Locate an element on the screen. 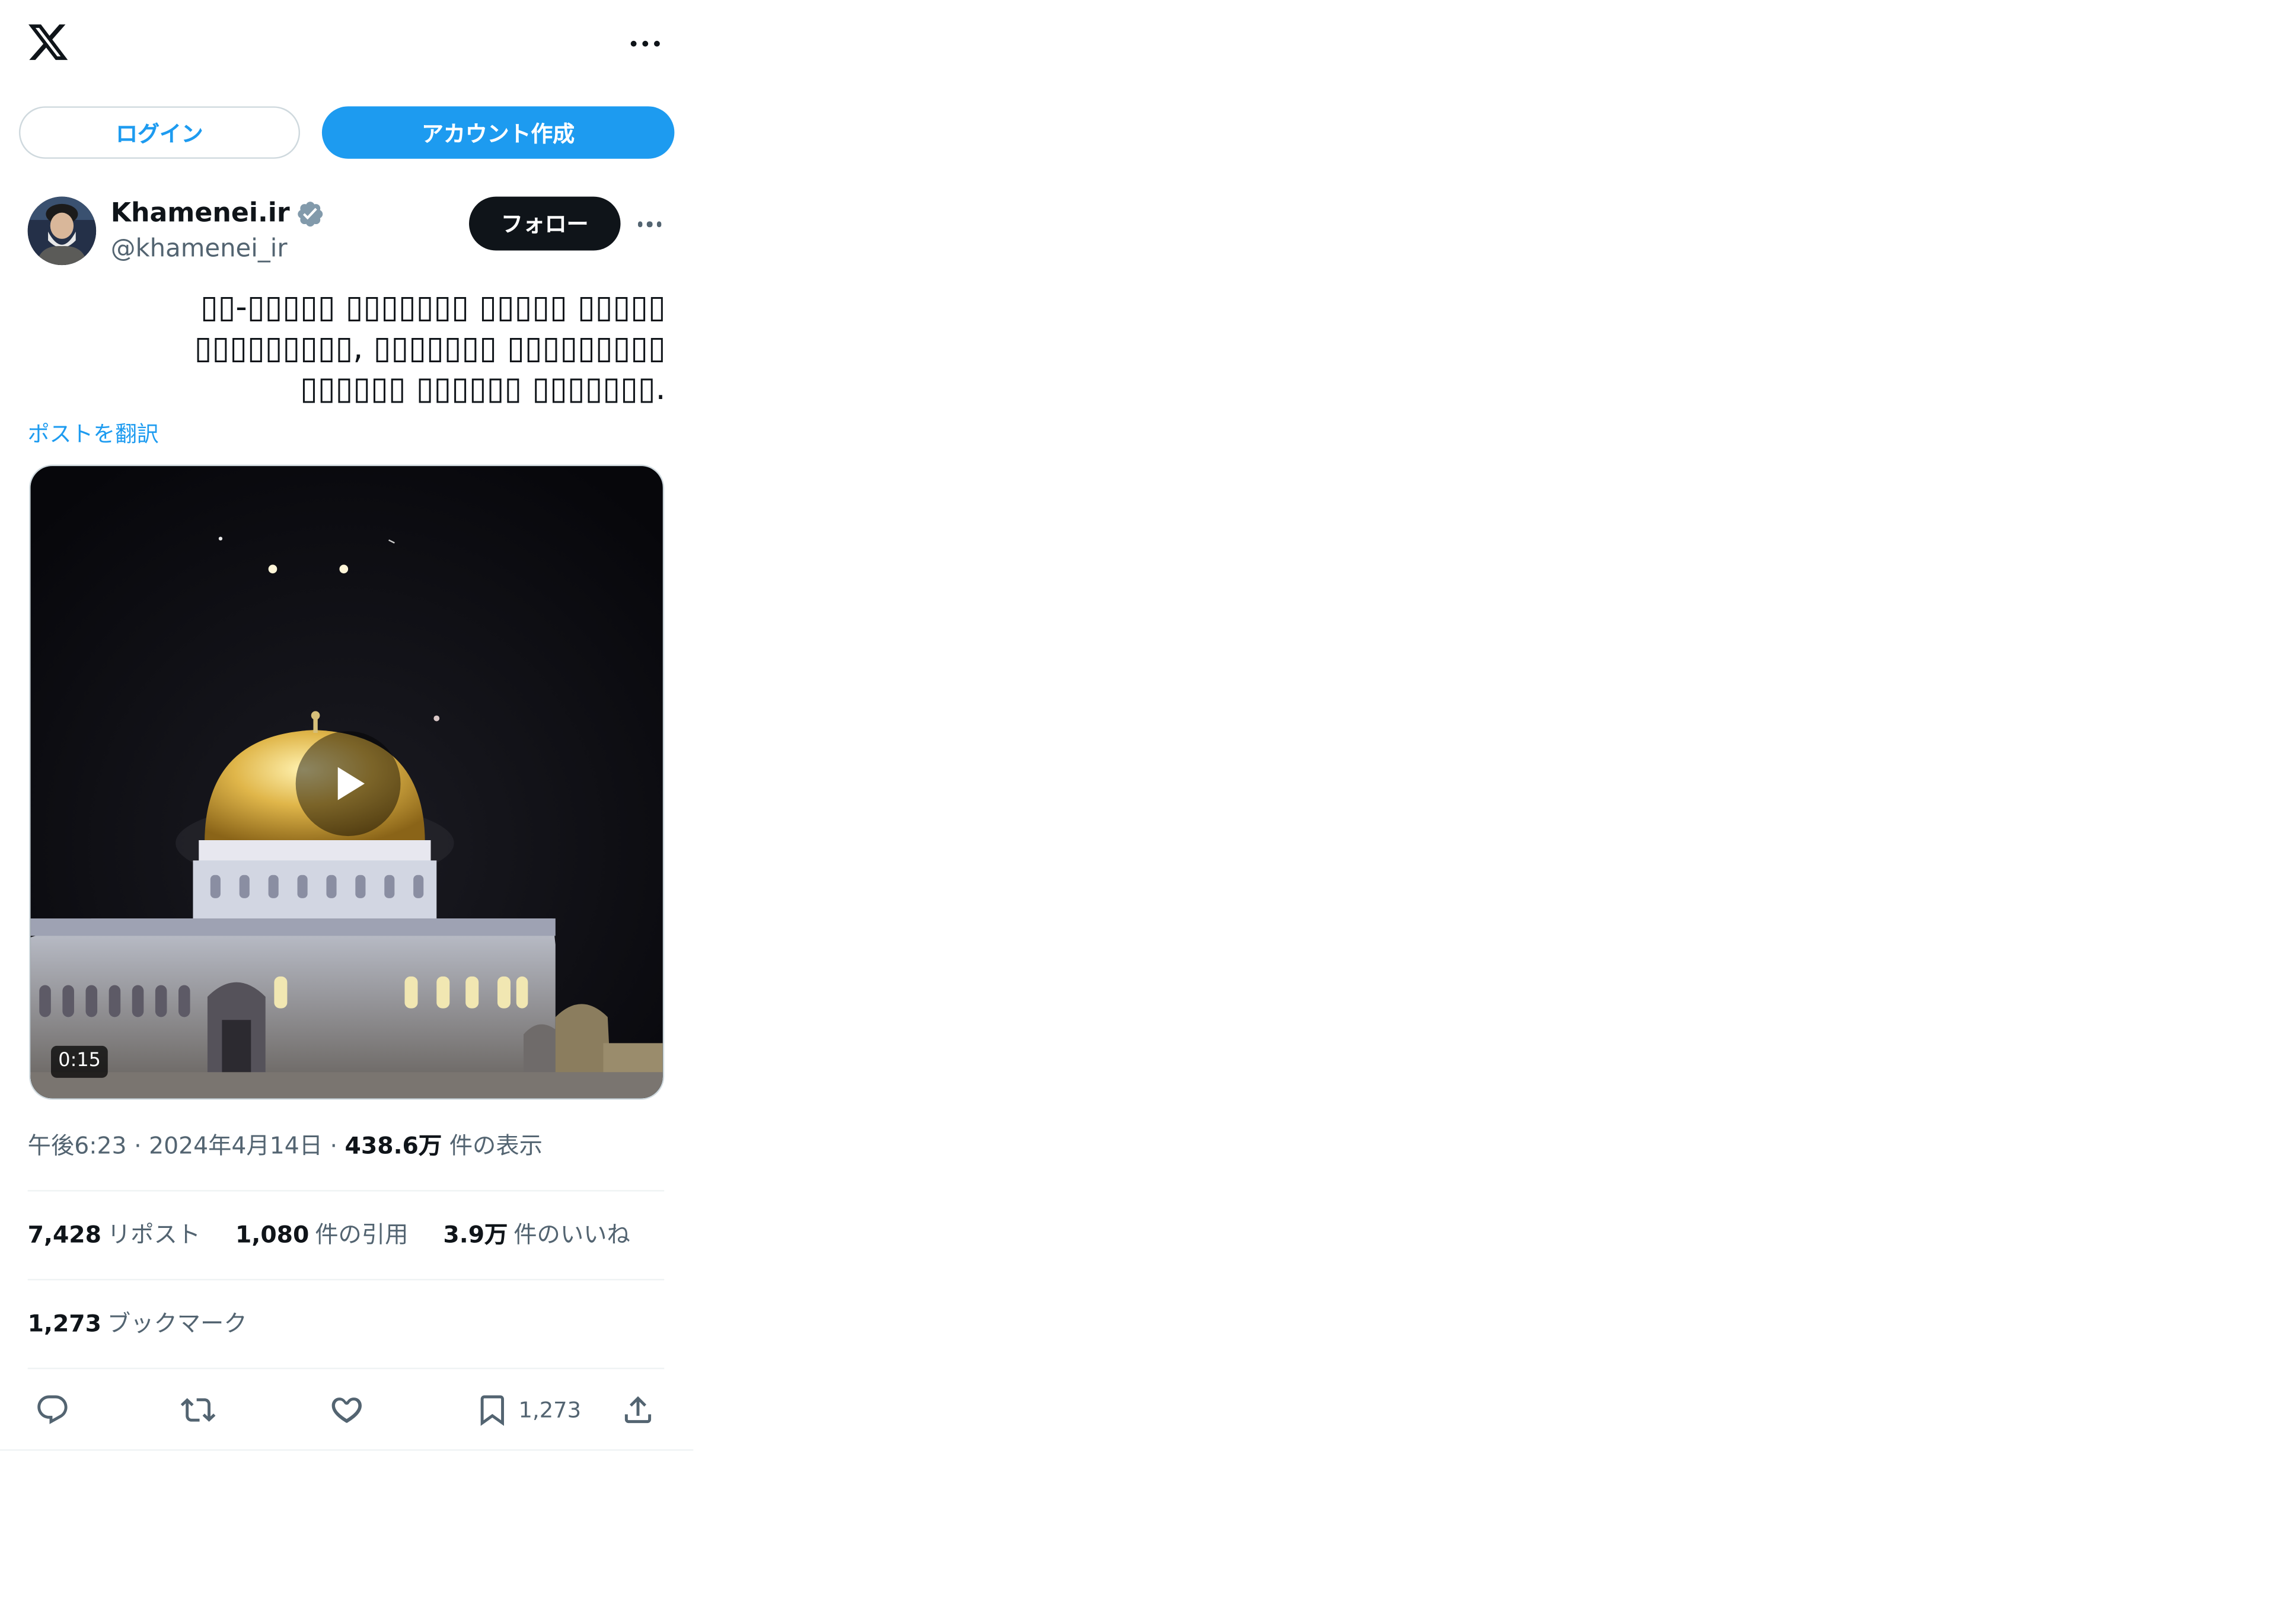  post-meta: 午後6:23 · 2024年4月14日 · 438.6万 件の表示 is located at coordinates (285, 1146).